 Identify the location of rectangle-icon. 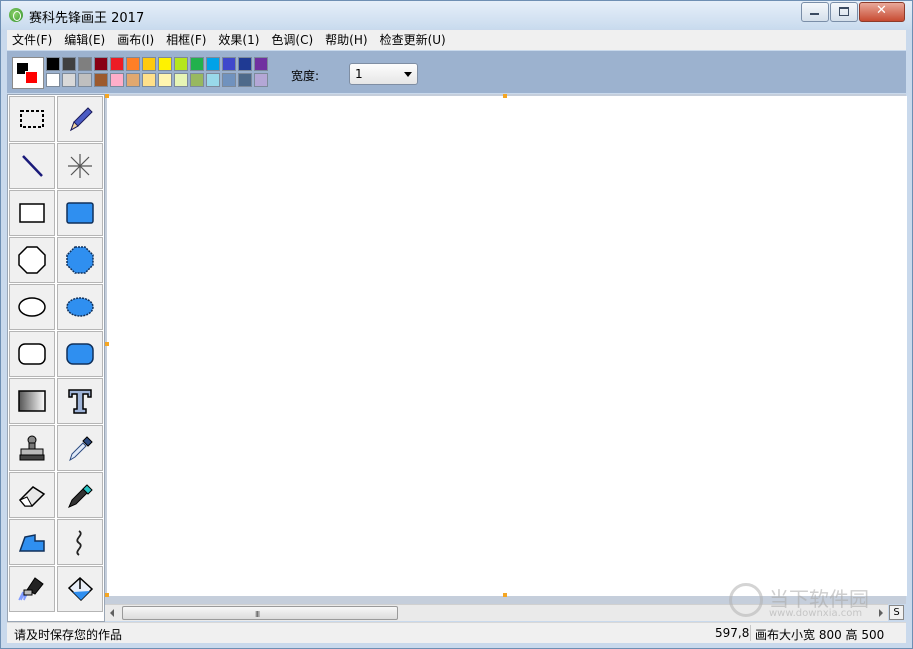
(32, 213).